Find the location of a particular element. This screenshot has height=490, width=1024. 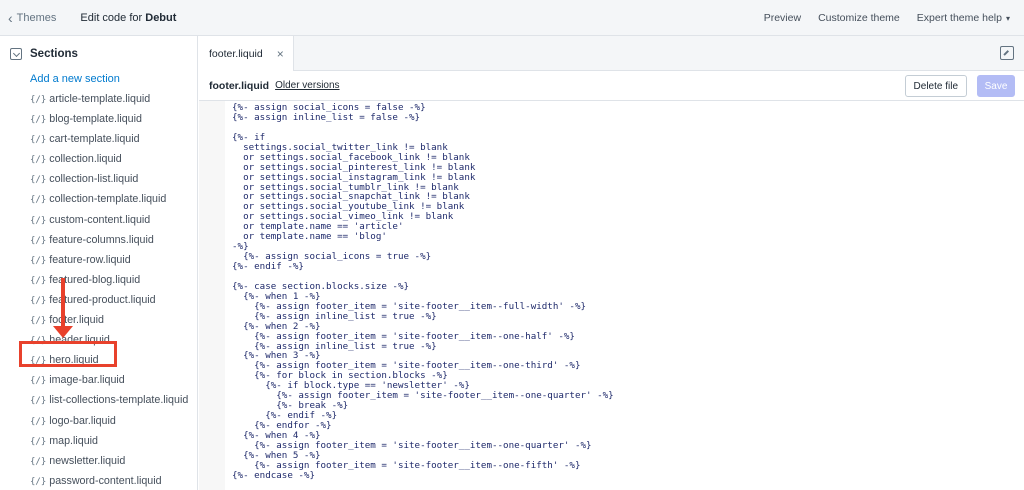

annotation-arrow-head is located at coordinates (63, 332).